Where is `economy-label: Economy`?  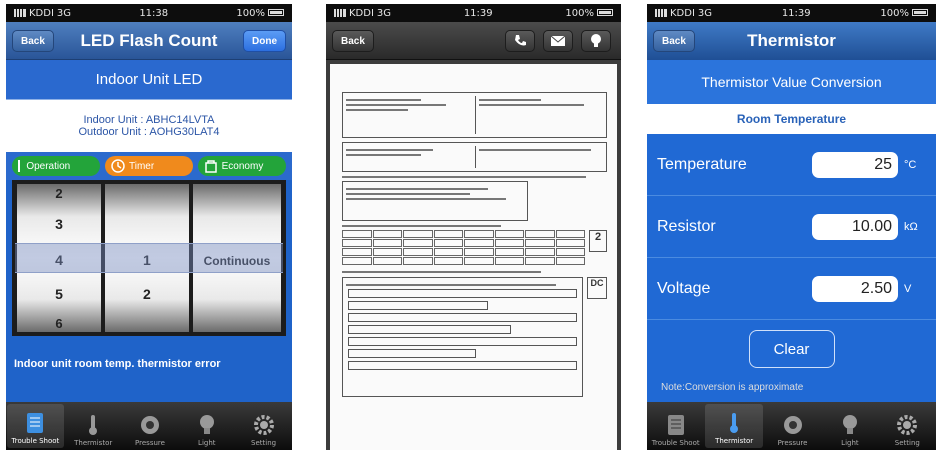 economy-label: Economy is located at coordinates (242, 166).